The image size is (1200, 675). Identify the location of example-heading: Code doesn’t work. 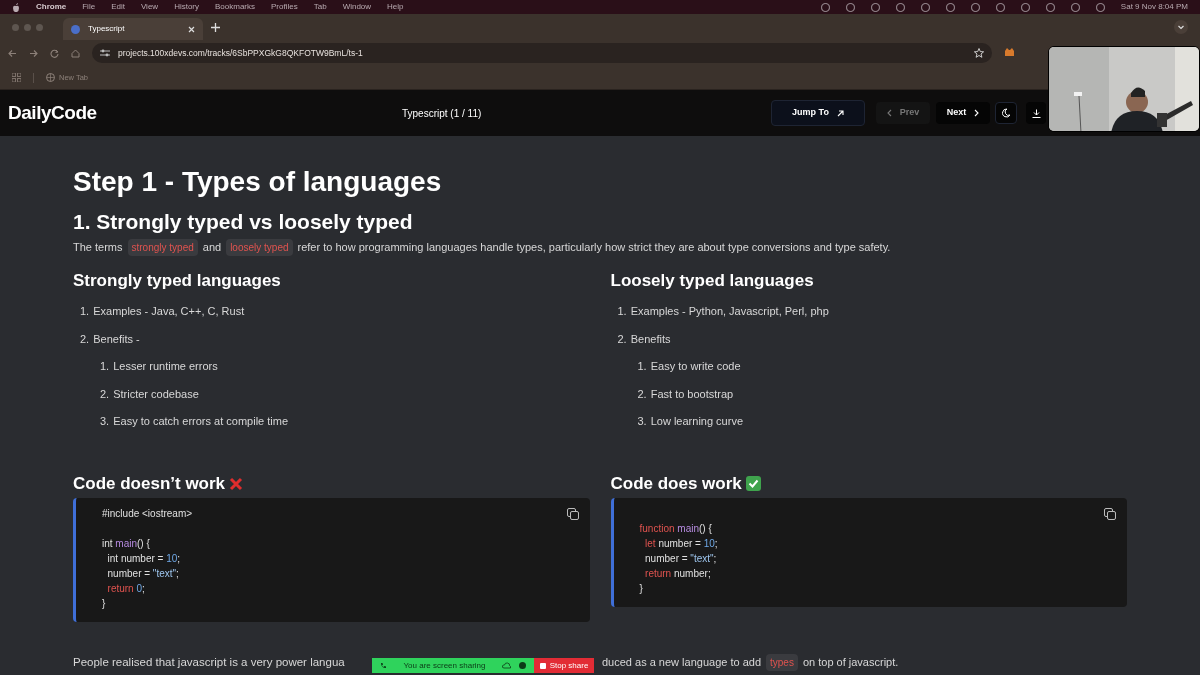
(149, 483).